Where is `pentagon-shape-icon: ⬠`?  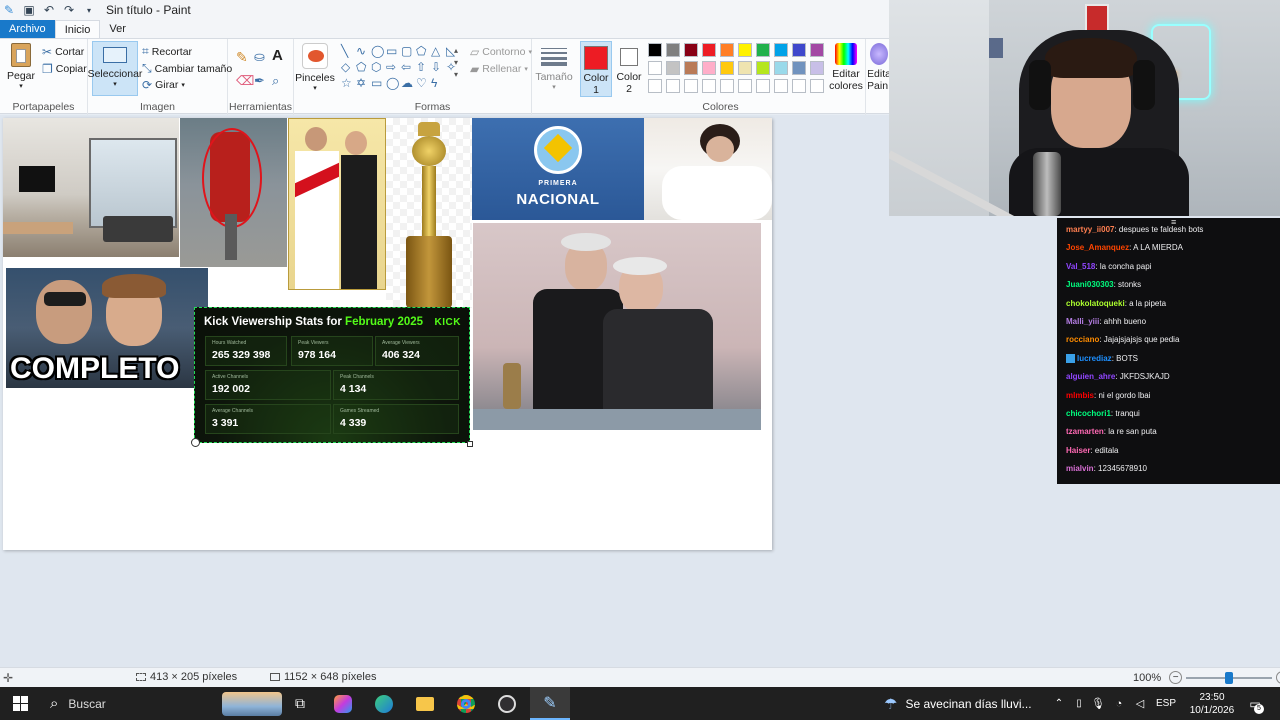 pentagon-shape-icon: ⬠ is located at coordinates (363, 68).